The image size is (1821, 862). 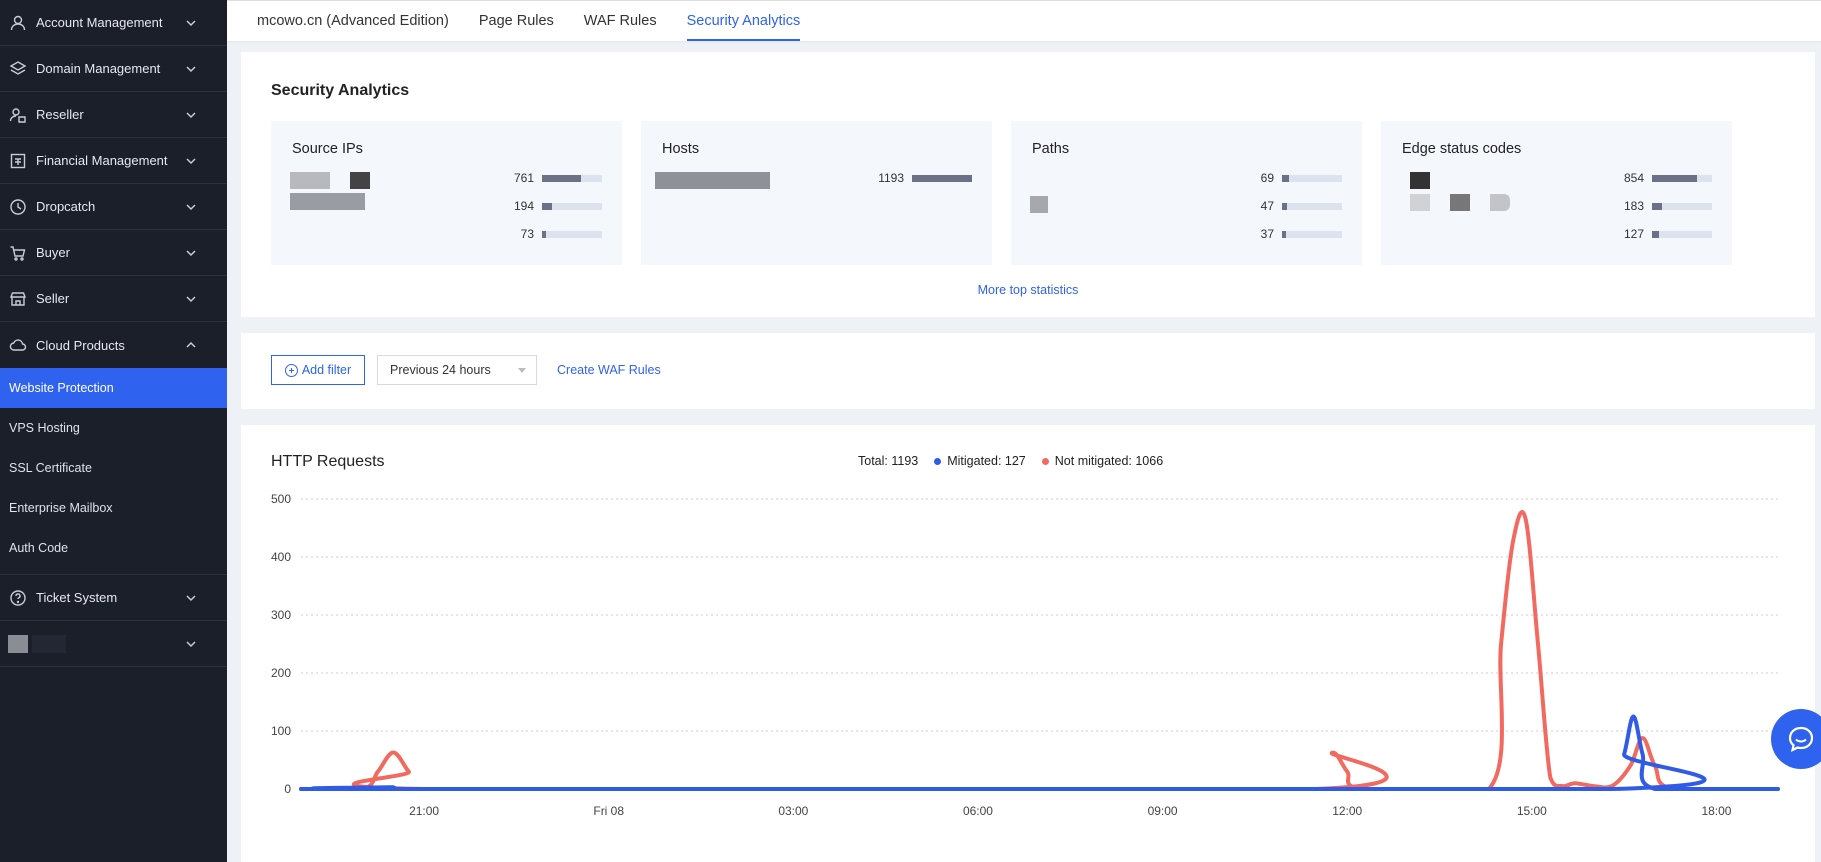 What do you see at coordinates (620, 21) in the screenshot?
I see `tab-waf-rules: WAF Rules` at bounding box center [620, 21].